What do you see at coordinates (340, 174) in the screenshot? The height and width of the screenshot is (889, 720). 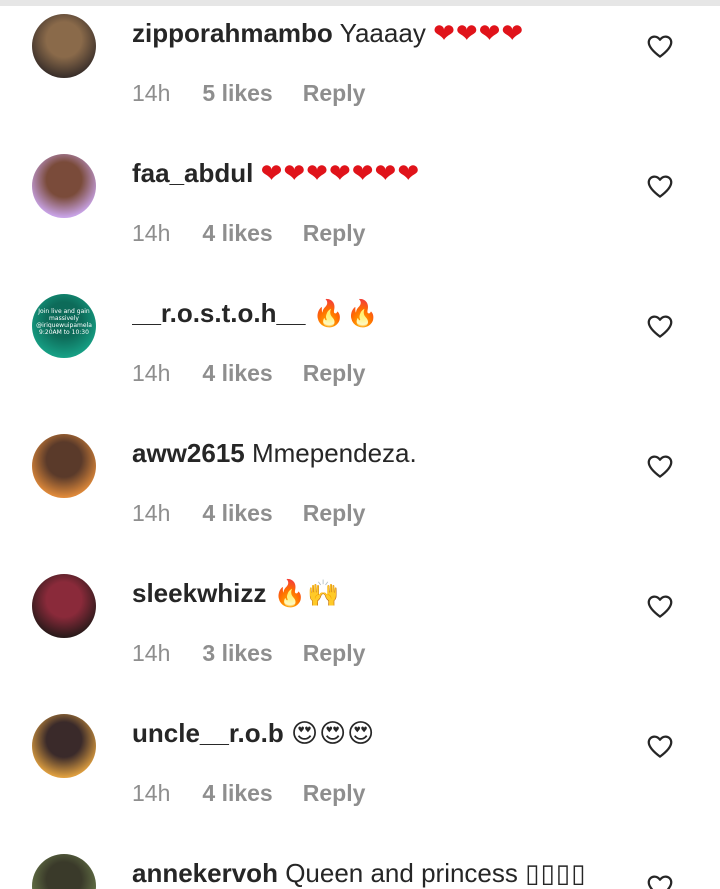 I see `comment-emoji: ❤❤❤❤❤❤❤` at bounding box center [340, 174].